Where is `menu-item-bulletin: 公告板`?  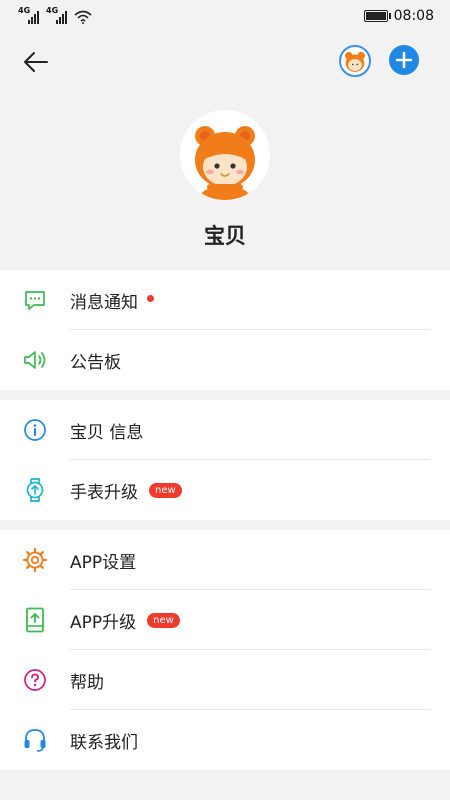 menu-item-bulletin: 公告板 is located at coordinates (225, 360).